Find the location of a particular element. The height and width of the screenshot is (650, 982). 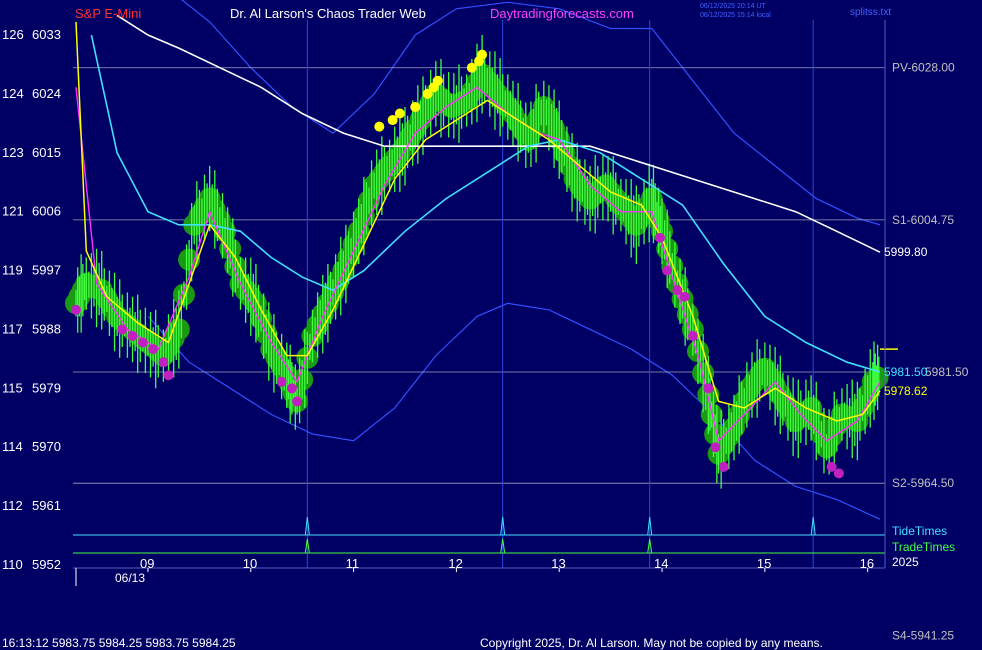

y-tick-label-b: 5997 is located at coordinates (46, 270).